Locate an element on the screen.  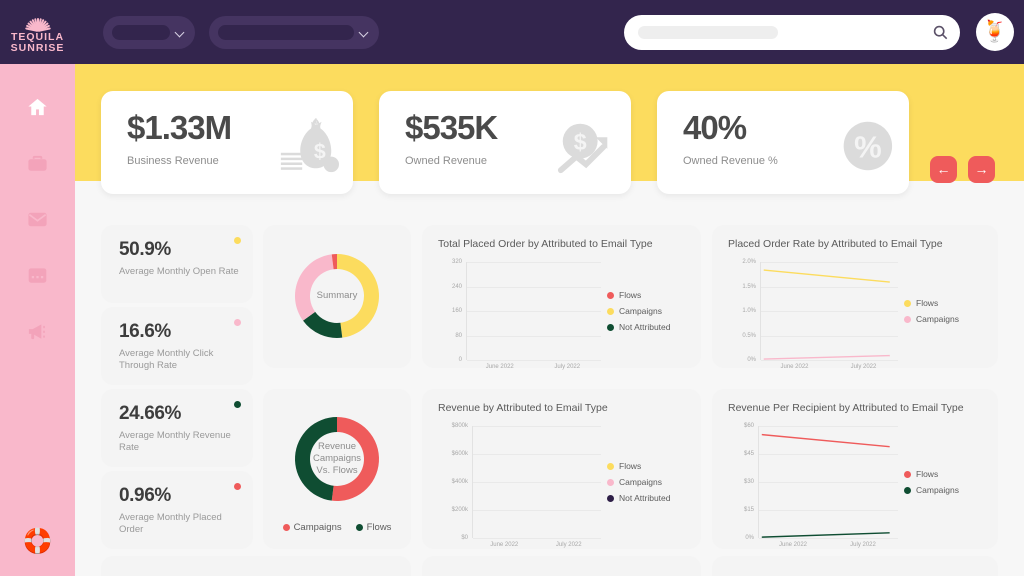
search-bar is located at coordinates (792, 32).